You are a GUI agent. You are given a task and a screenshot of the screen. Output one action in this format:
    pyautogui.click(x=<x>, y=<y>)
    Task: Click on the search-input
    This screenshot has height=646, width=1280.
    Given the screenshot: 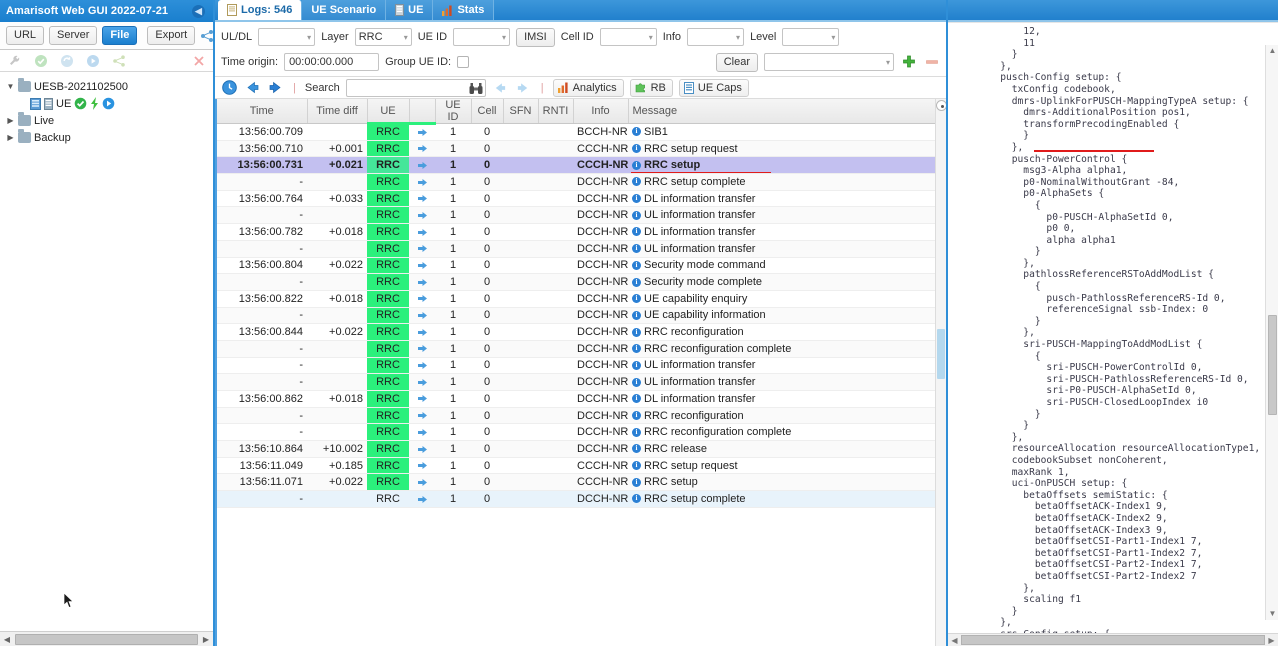 What is the action you would take?
    pyautogui.click(x=415, y=87)
    